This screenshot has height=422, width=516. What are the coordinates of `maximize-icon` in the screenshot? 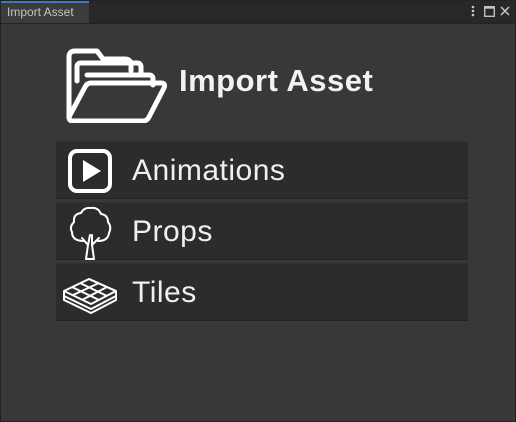 It's located at (489, 11).